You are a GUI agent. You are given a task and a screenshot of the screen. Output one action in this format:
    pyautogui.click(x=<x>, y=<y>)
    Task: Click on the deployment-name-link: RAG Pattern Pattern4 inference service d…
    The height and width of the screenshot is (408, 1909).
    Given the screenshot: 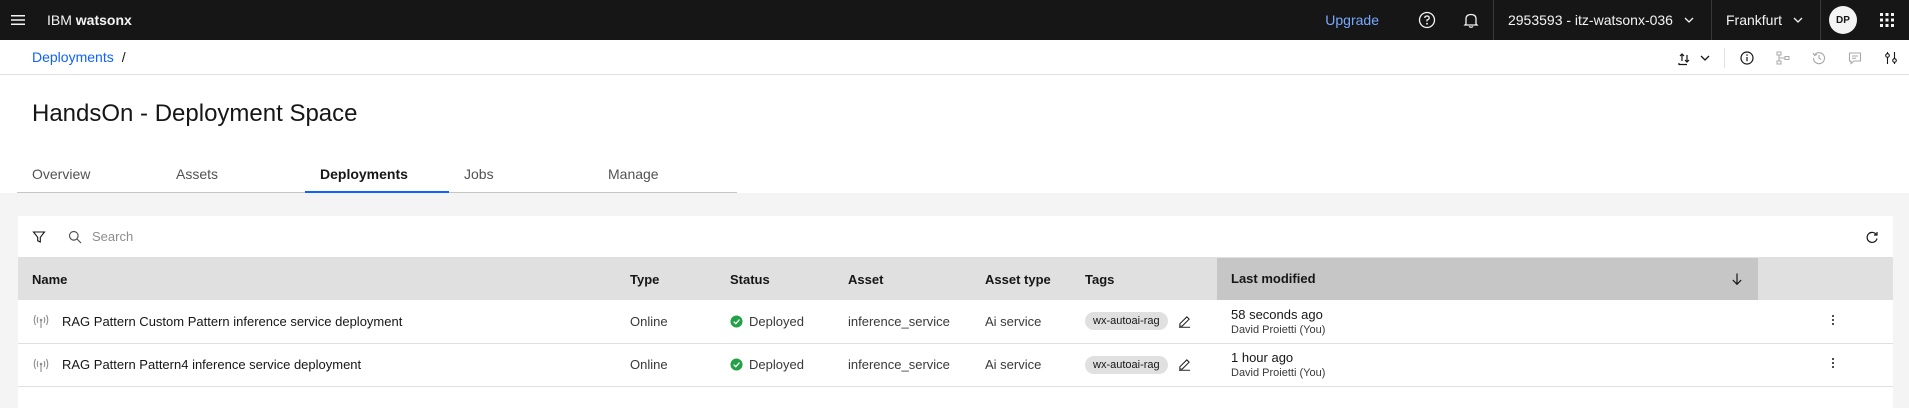 What is the action you would take?
    pyautogui.click(x=211, y=364)
    